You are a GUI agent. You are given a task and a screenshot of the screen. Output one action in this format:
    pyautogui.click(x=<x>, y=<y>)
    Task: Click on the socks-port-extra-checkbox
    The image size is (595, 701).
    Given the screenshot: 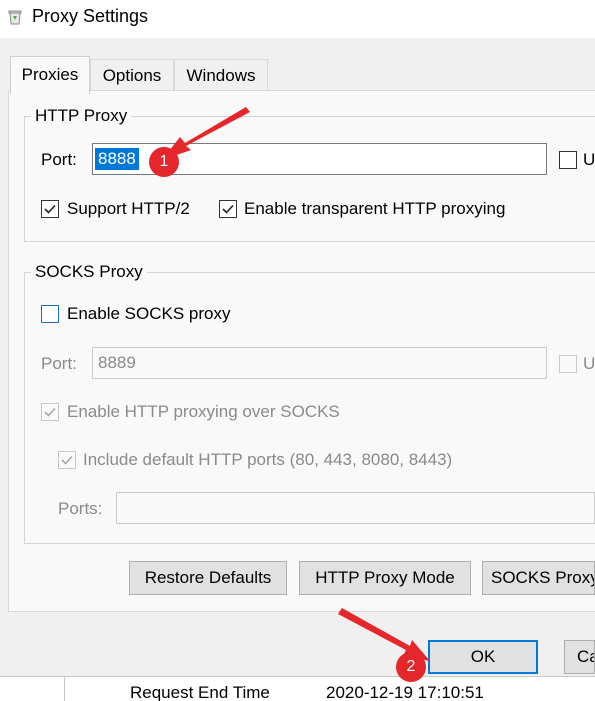 What is the action you would take?
    pyautogui.click(x=568, y=364)
    